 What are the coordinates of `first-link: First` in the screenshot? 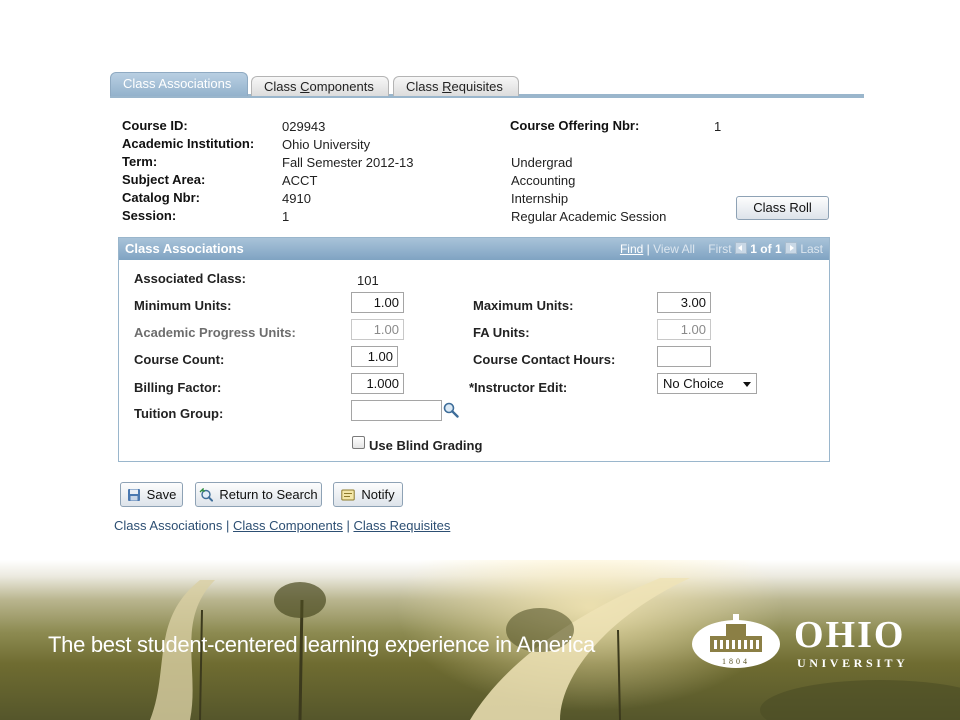 It's located at (720, 249).